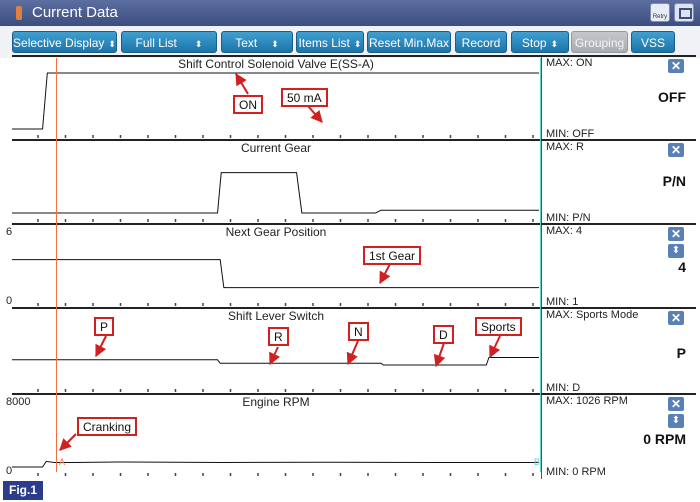  I want to click on info-panel: MAX: ON OFF MIN: OFF ✕, so click(618, 99).